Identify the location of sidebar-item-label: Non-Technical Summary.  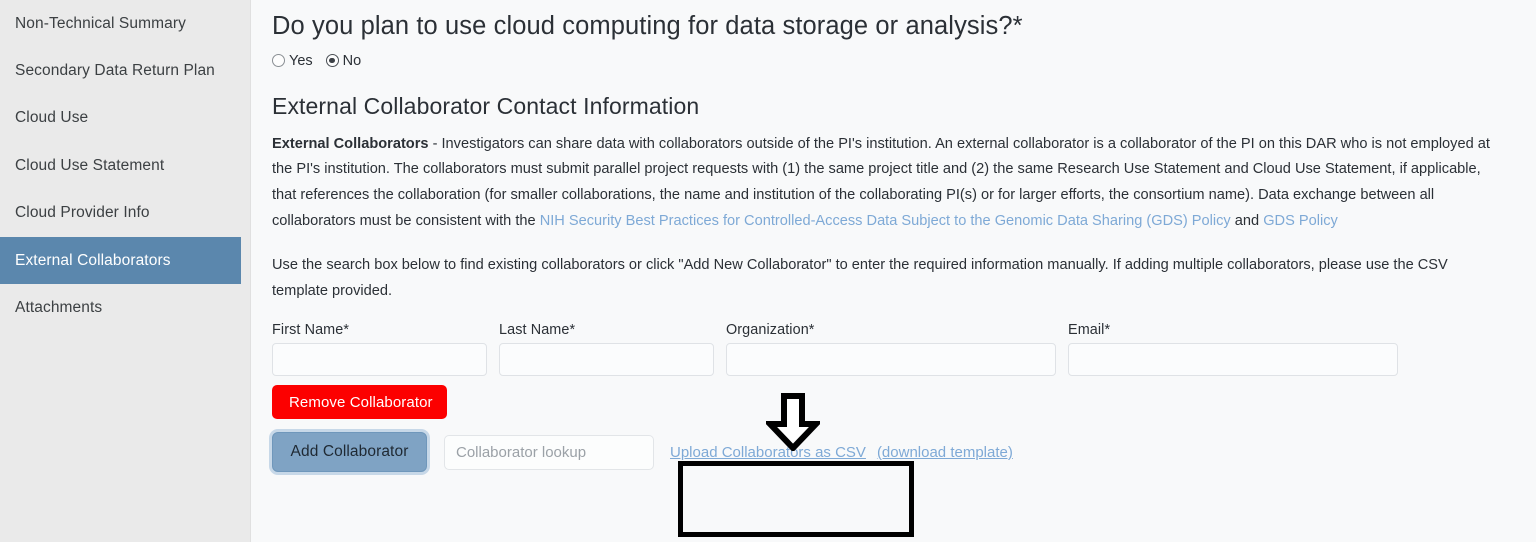
(100, 23).